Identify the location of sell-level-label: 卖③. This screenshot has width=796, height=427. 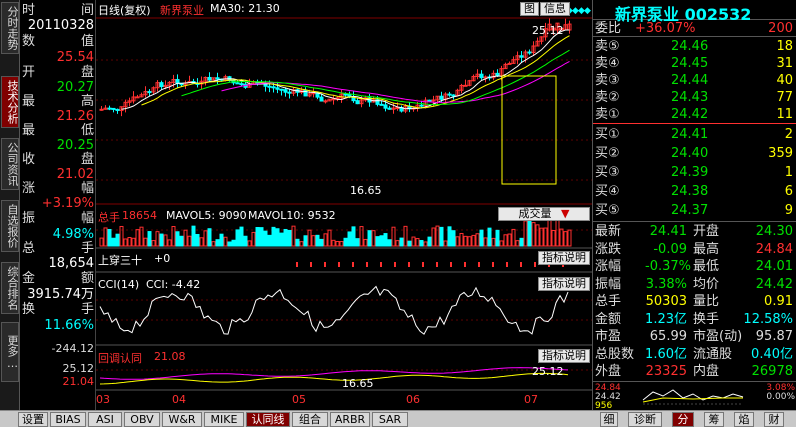
(607, 80).